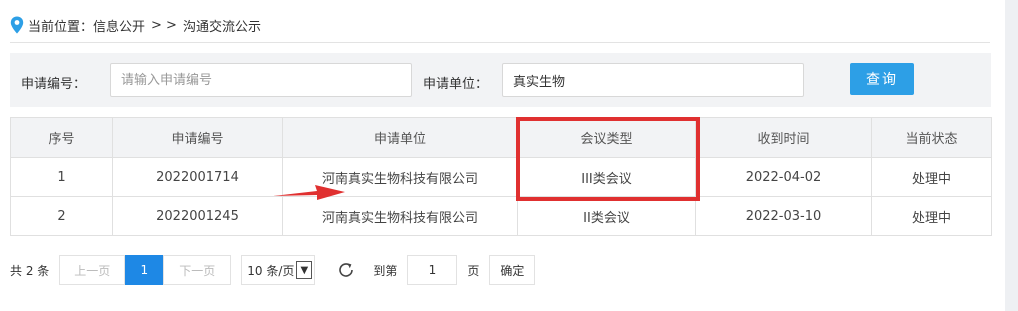  What do you see at coordinates (385, 270) in the screenshot?
I see `goto-label: 到第` at bounding box center [385, 270].